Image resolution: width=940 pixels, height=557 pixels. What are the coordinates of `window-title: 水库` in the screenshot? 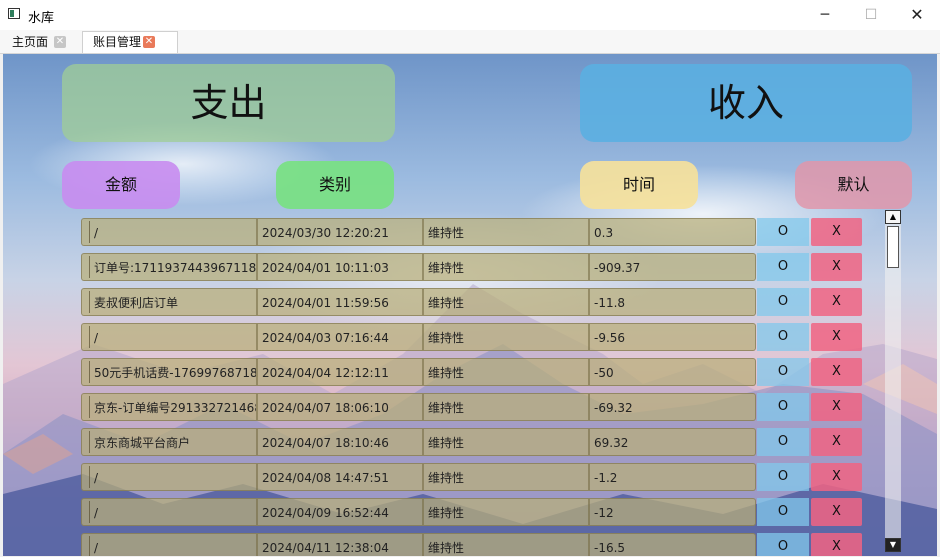 It's located at (41, 18).